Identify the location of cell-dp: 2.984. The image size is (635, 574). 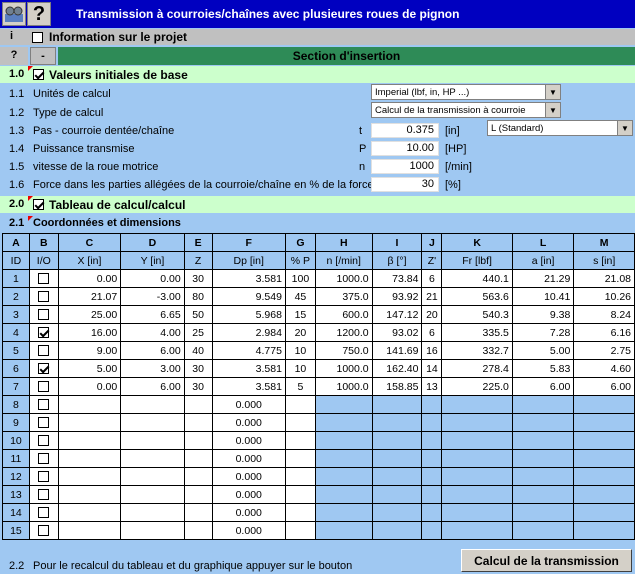
(248, 332).